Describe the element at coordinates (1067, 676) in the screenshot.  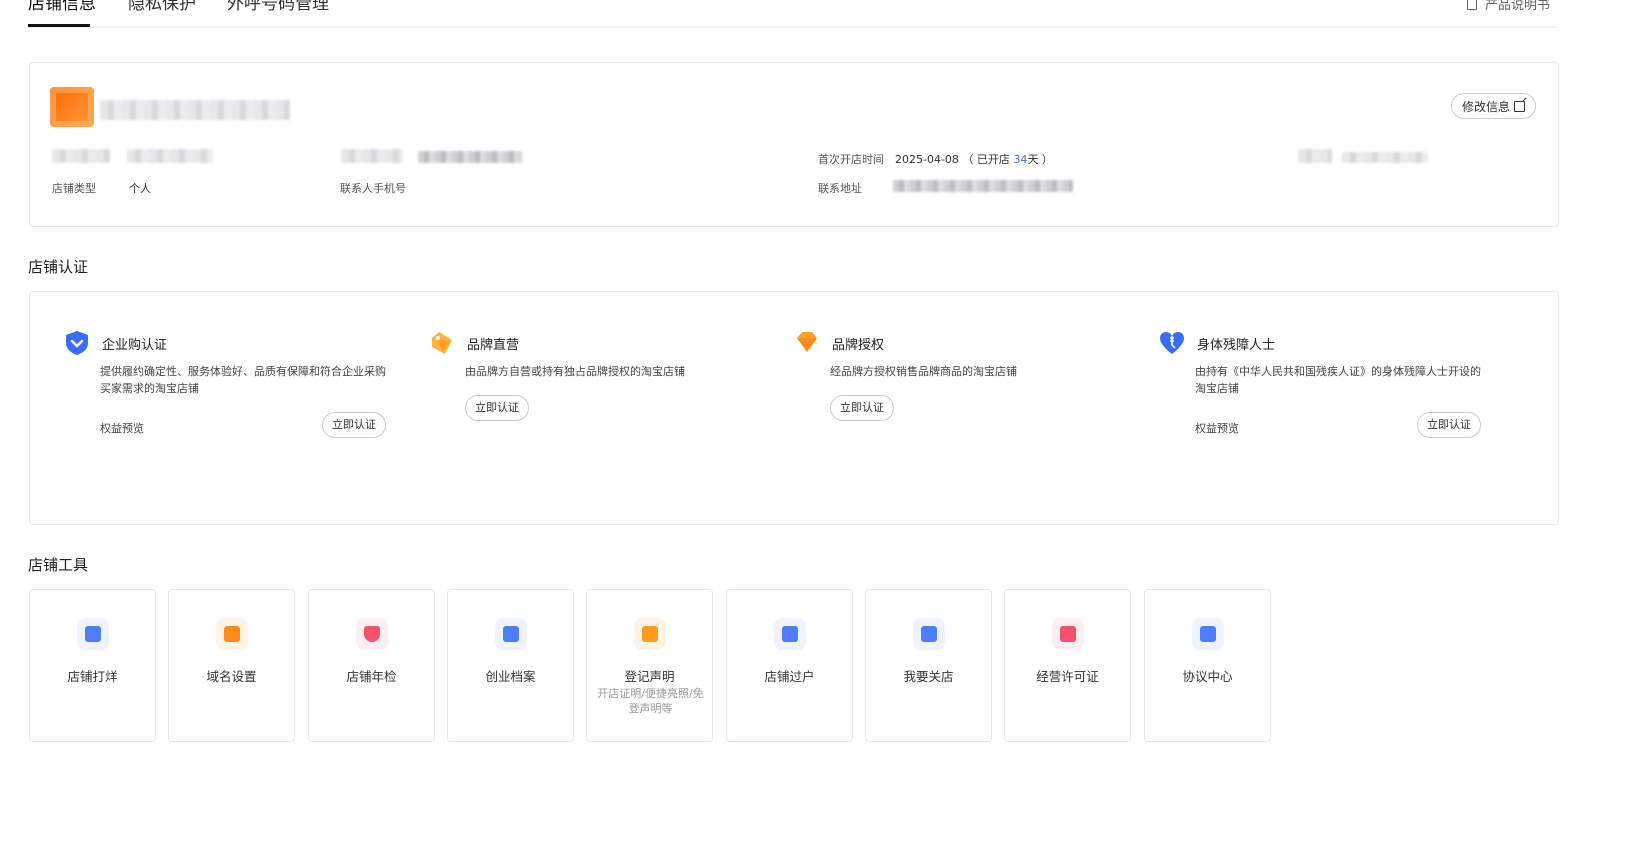
I see `tool-name: 经营许可证` at that location.